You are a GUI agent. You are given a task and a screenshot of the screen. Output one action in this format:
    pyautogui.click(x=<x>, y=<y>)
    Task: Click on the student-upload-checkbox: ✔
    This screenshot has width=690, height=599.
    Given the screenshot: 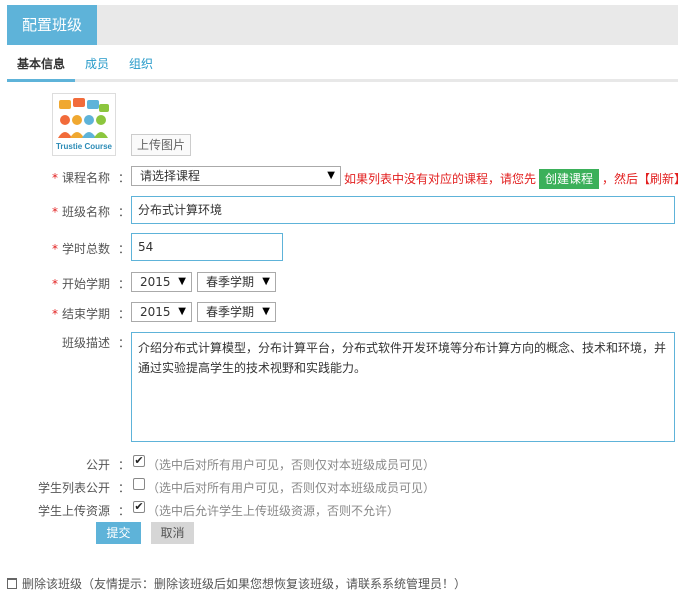 What is the action you would take?
    pyautogui.click(x=139, y=507)
    